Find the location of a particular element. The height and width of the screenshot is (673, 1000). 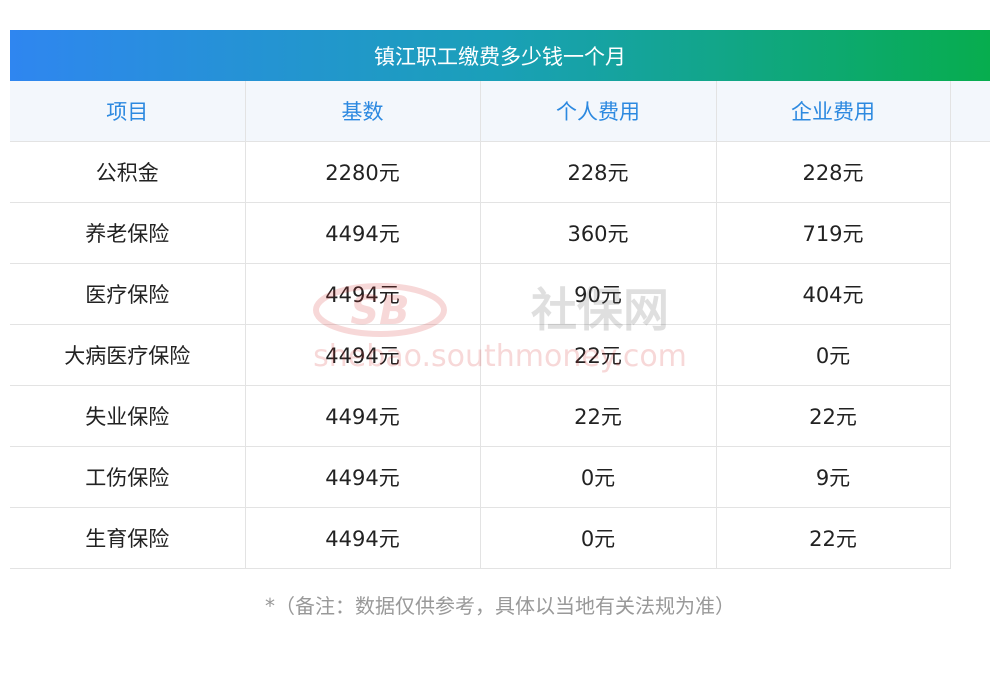

header-personal: 个人费用 is located at coordinates (598, 111).